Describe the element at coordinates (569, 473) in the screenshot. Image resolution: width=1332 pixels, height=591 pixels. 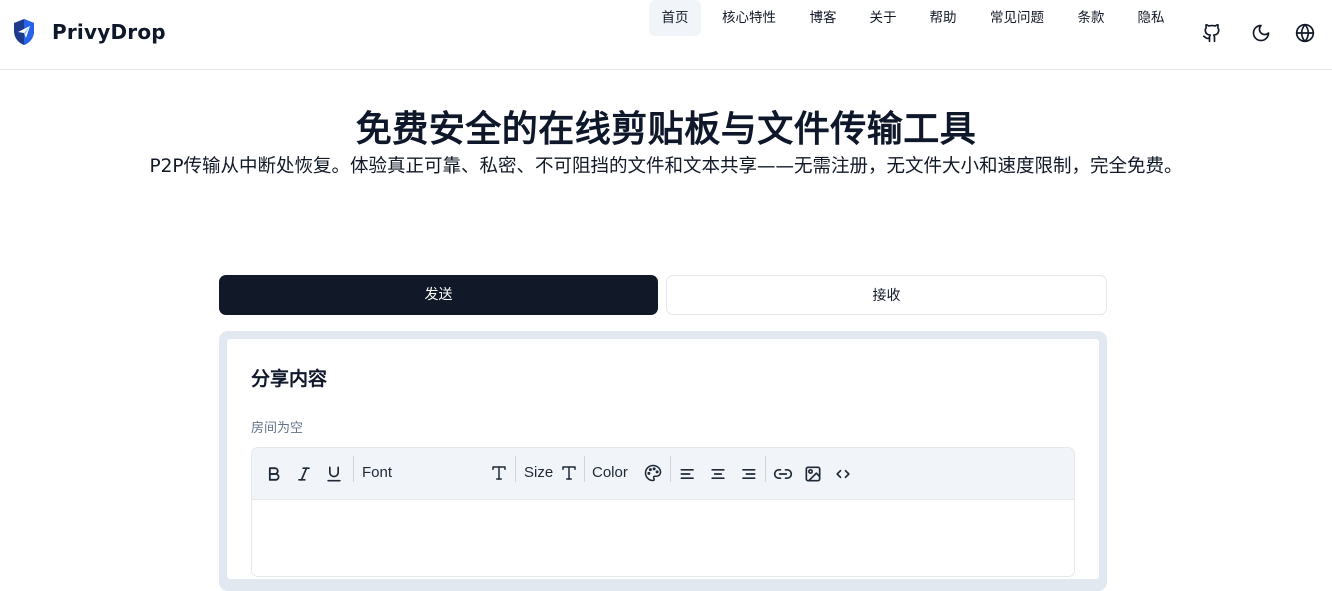
I see `text-size-icon` at that location.